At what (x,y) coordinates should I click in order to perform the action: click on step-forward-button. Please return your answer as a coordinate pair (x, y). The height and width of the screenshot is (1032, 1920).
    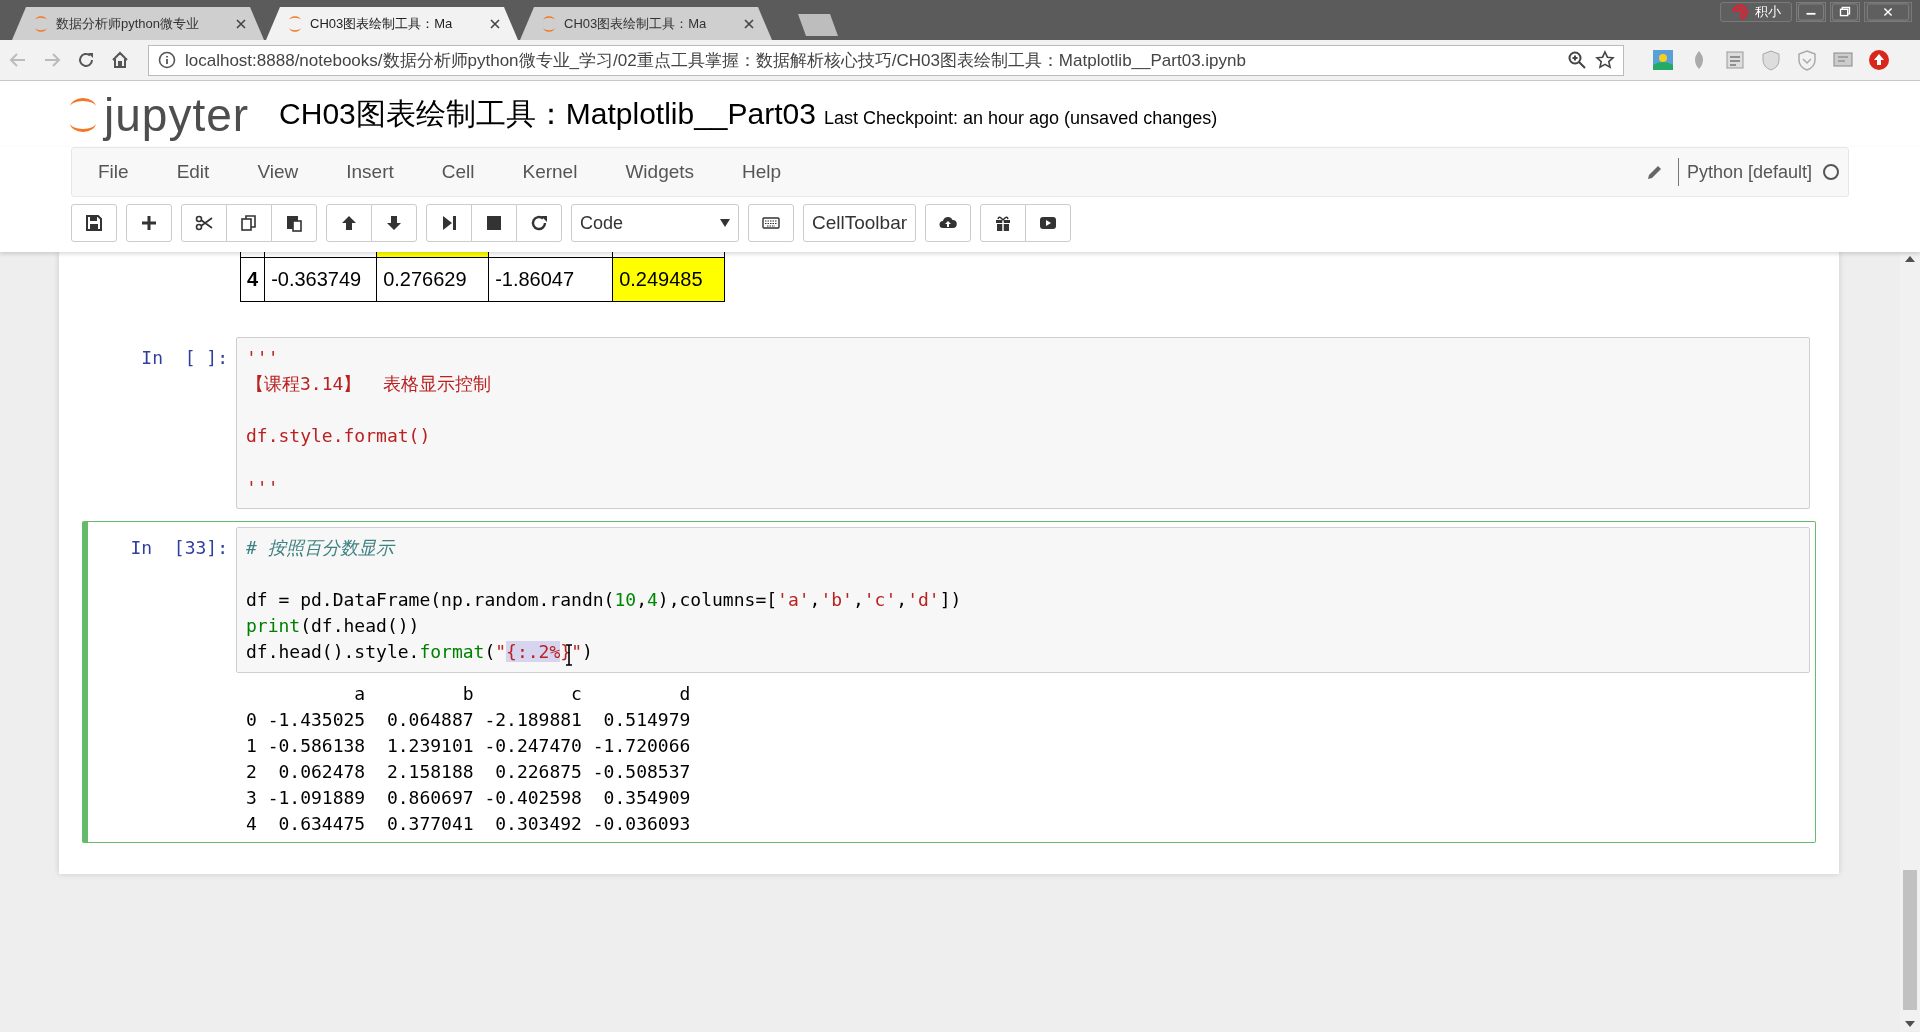
    Looking at the image, I should click on (449, 223).